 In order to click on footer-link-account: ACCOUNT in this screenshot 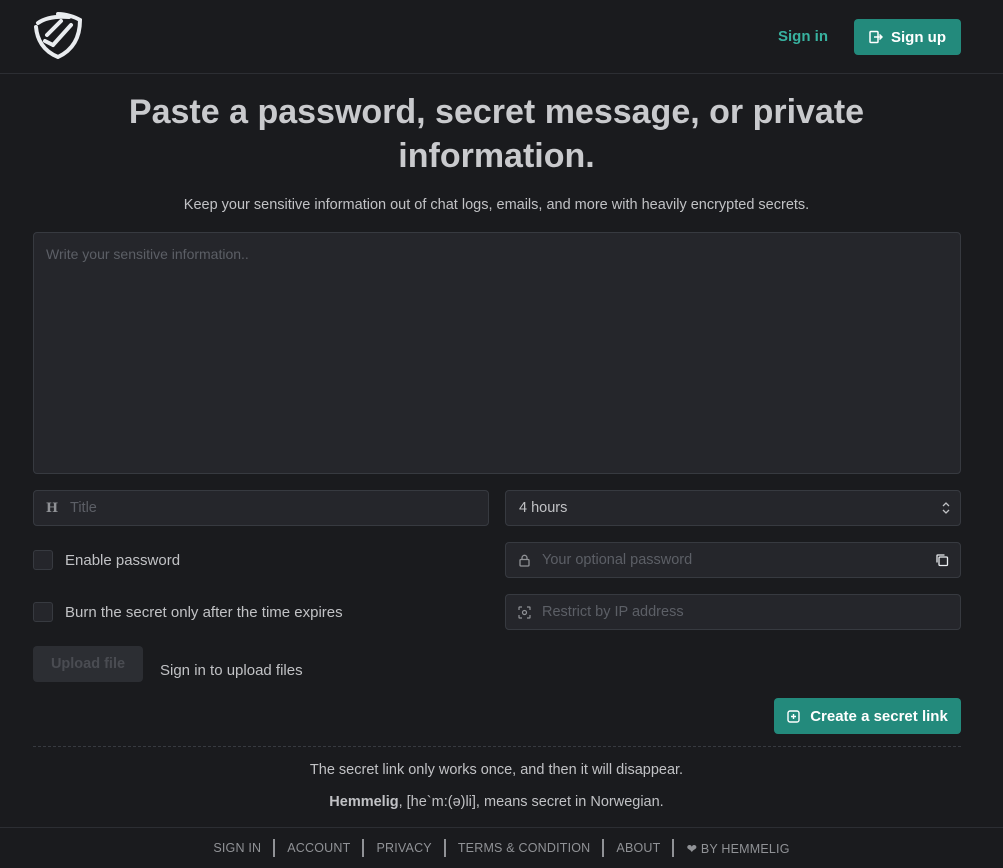, I will do `click(318, 848)`.